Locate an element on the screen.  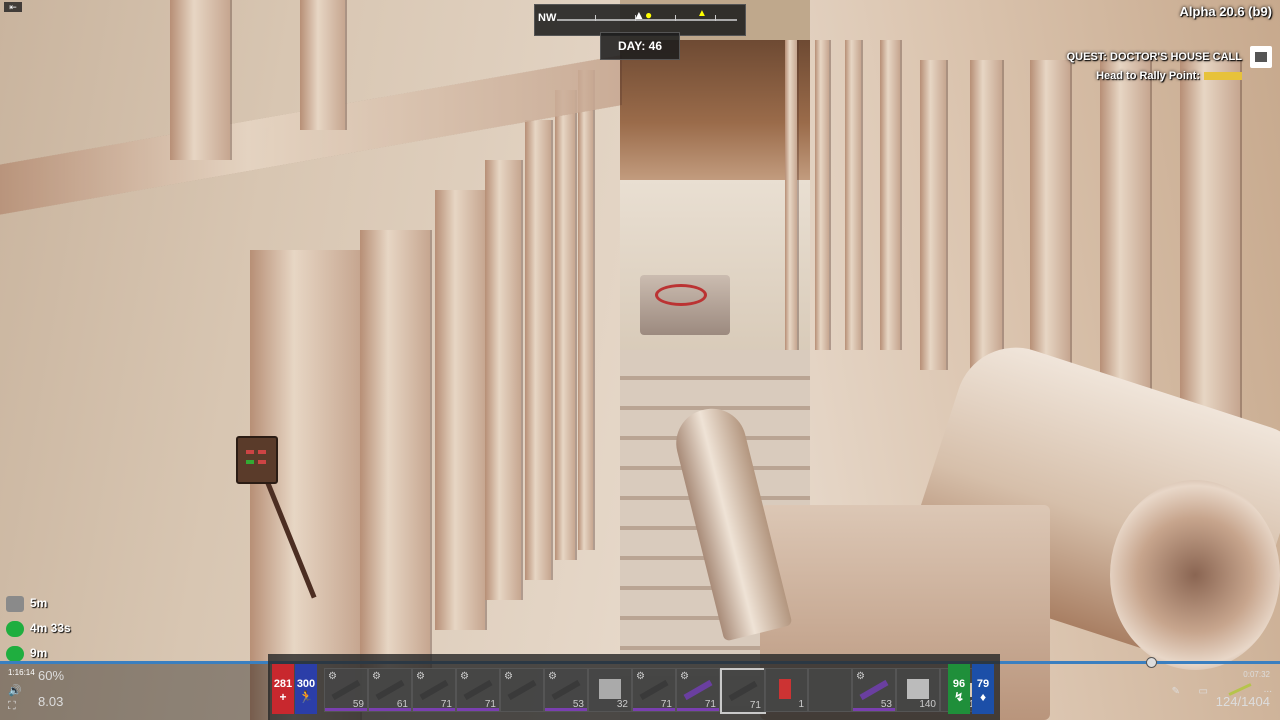
hotbar-slot: ⚙ 59 is located at coordinates (346, 690).